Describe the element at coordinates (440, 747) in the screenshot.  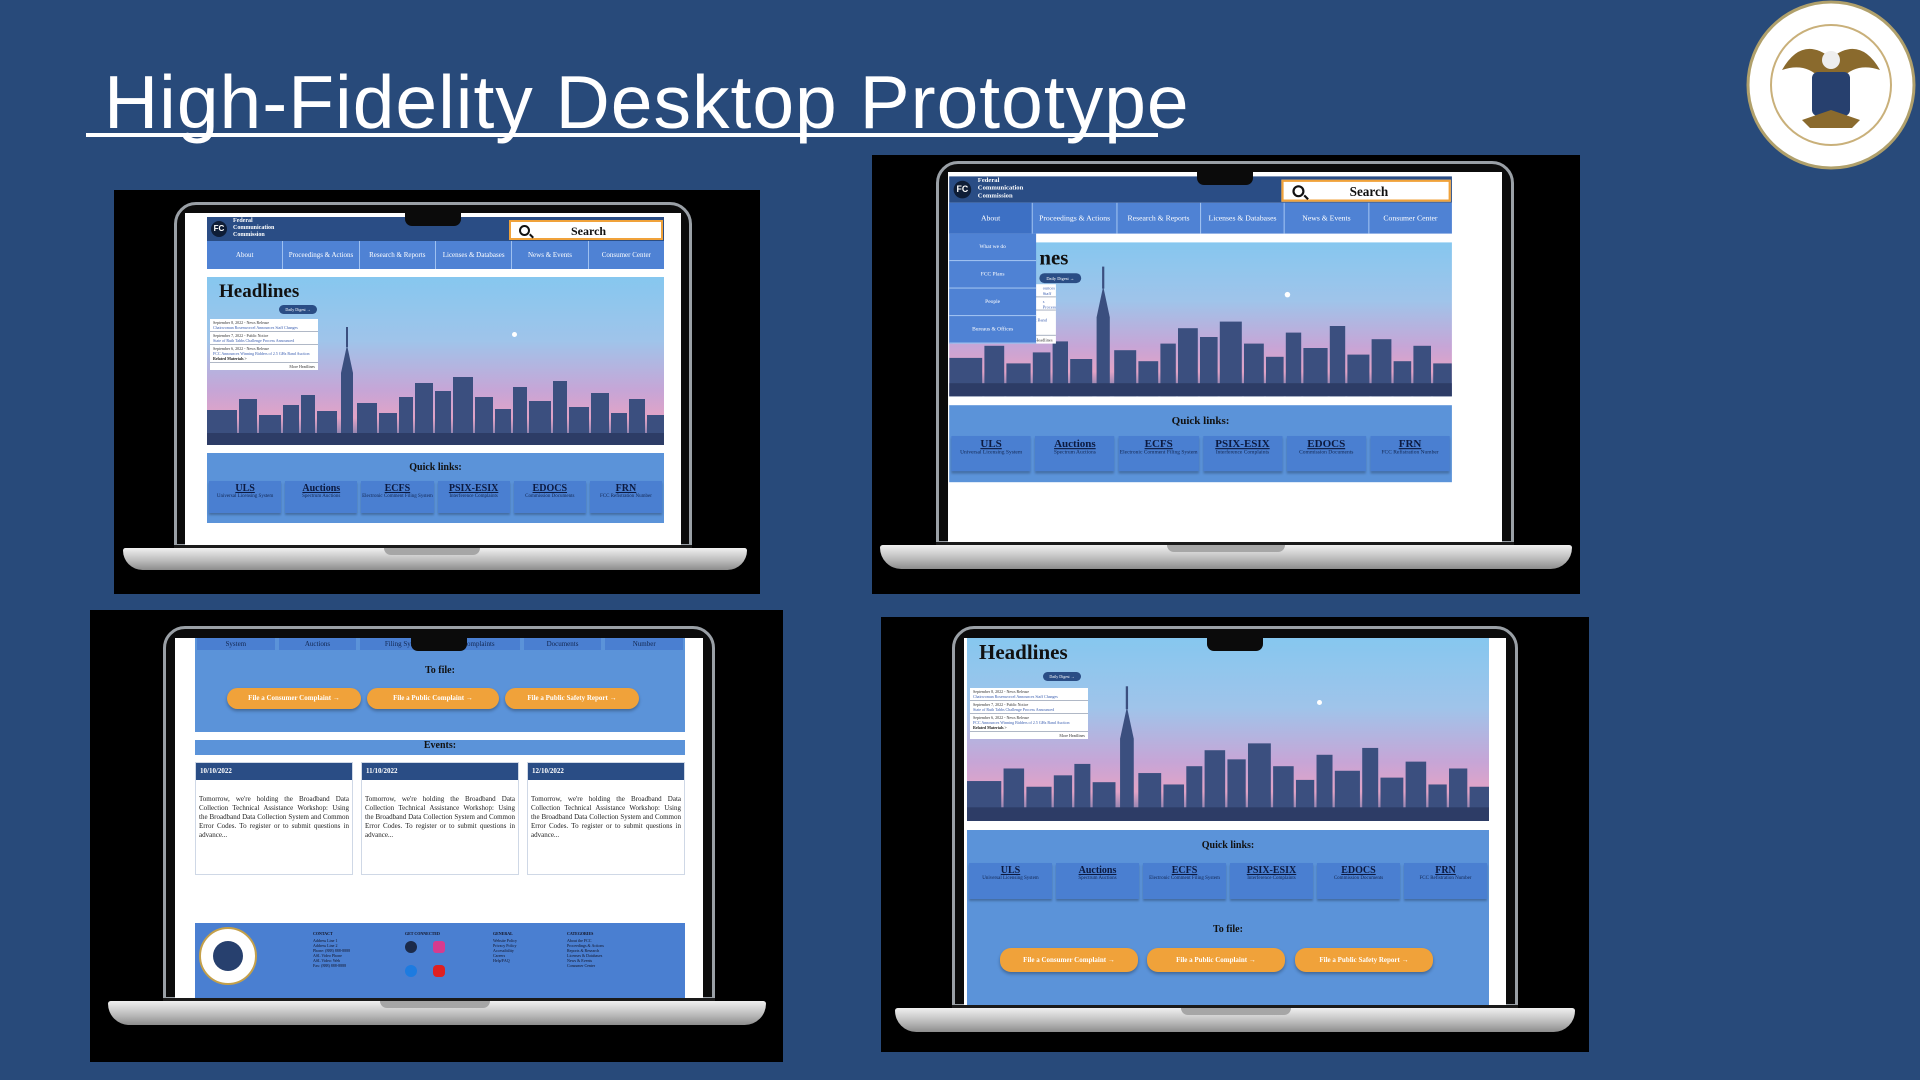
I see `events-title: Events:` at that location.